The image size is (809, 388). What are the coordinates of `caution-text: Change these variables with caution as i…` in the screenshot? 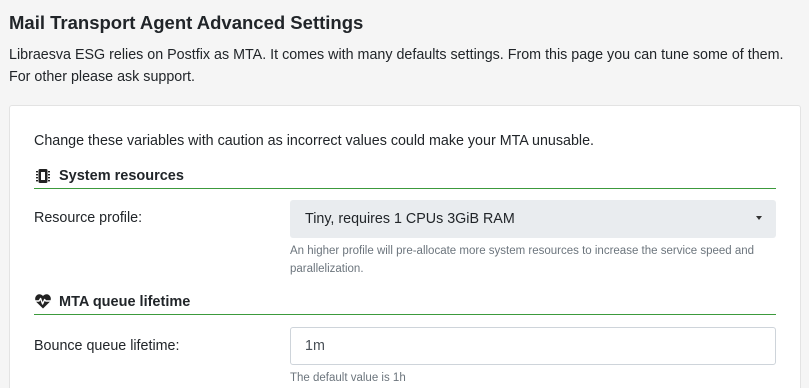 It's located at (314, 141).